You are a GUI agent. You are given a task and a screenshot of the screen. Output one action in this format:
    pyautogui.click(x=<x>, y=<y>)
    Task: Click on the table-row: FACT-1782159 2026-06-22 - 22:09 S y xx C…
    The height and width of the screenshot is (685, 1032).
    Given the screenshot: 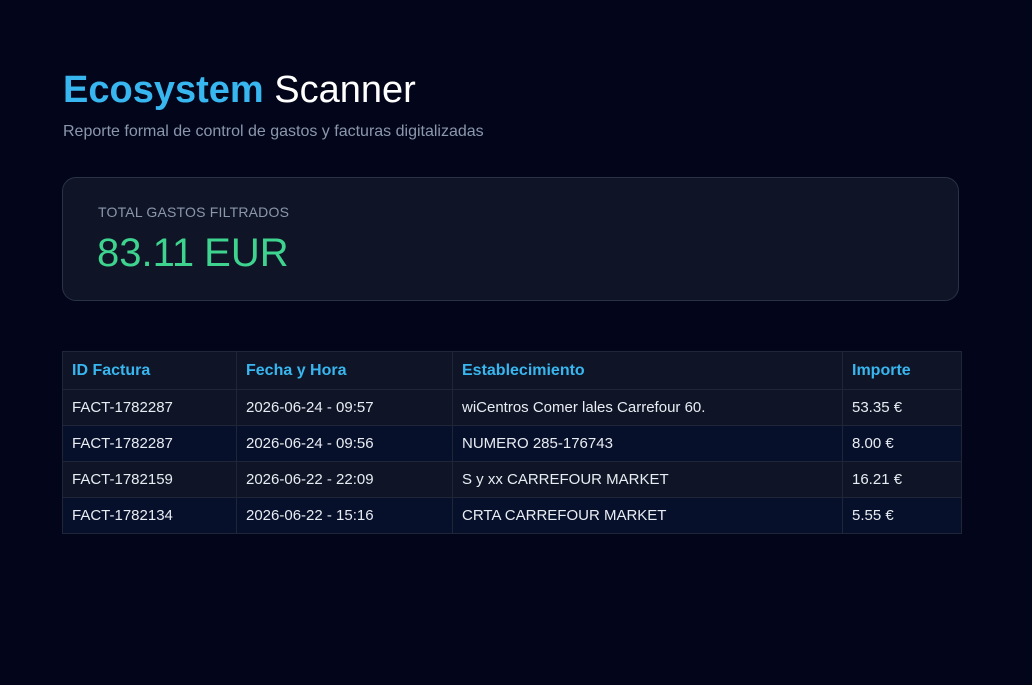 What is the action you would take?
    pyautogui.click(x=512, y=479)
    